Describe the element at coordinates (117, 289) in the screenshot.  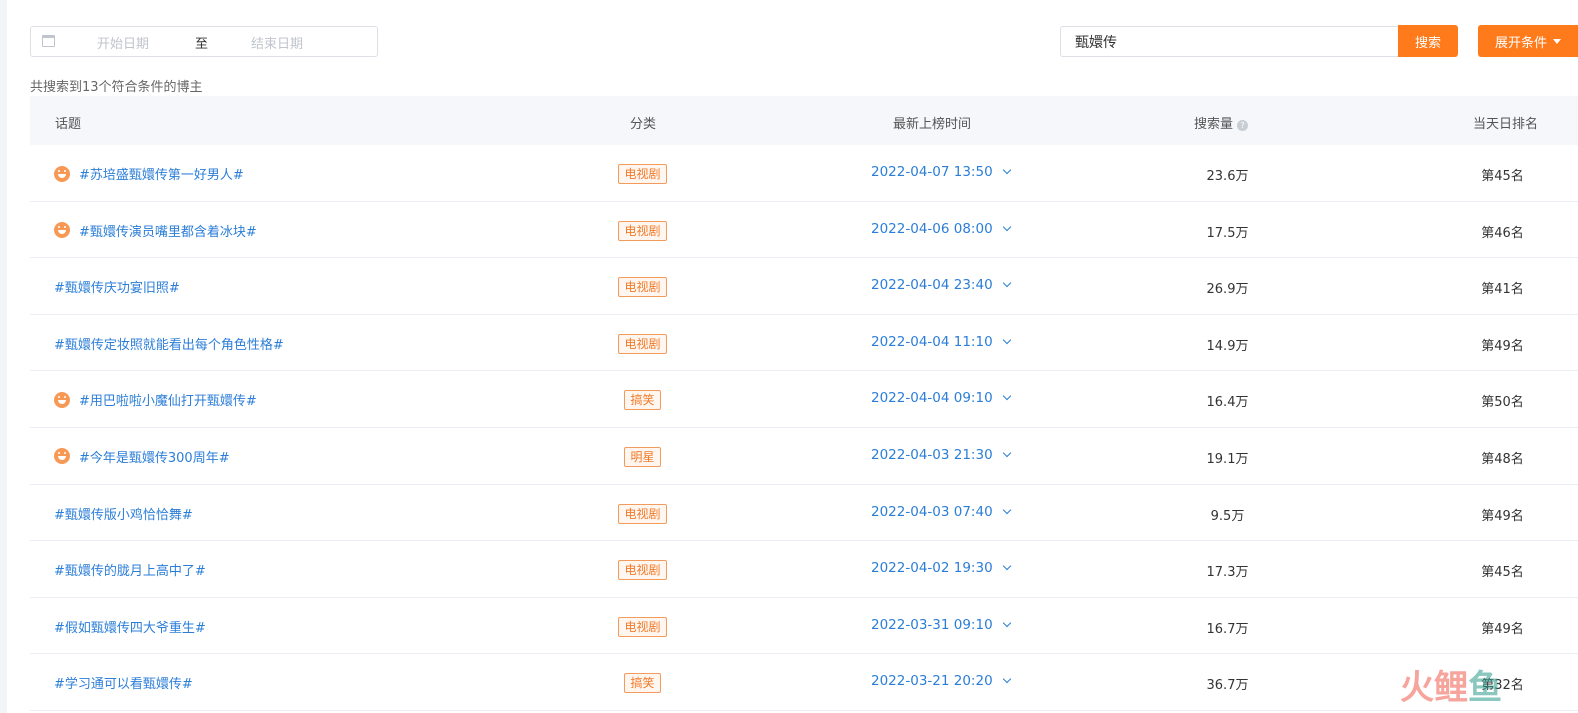
I see `topic-text: #甄嬛传庆功宴旧照#` at that location.